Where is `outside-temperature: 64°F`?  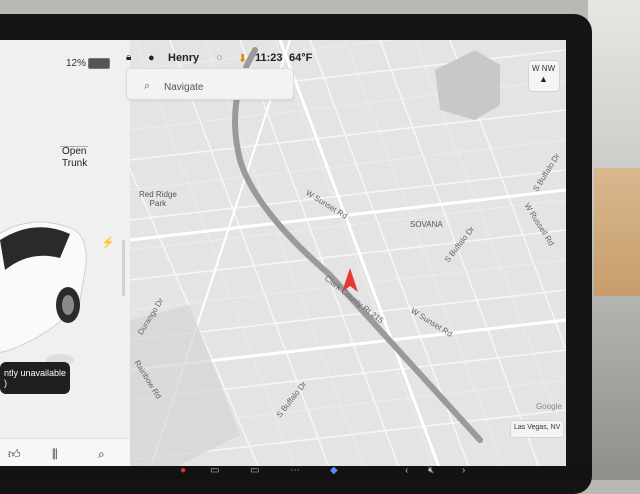 outside-temperature: 64°F is located at coordinates (301, 58).